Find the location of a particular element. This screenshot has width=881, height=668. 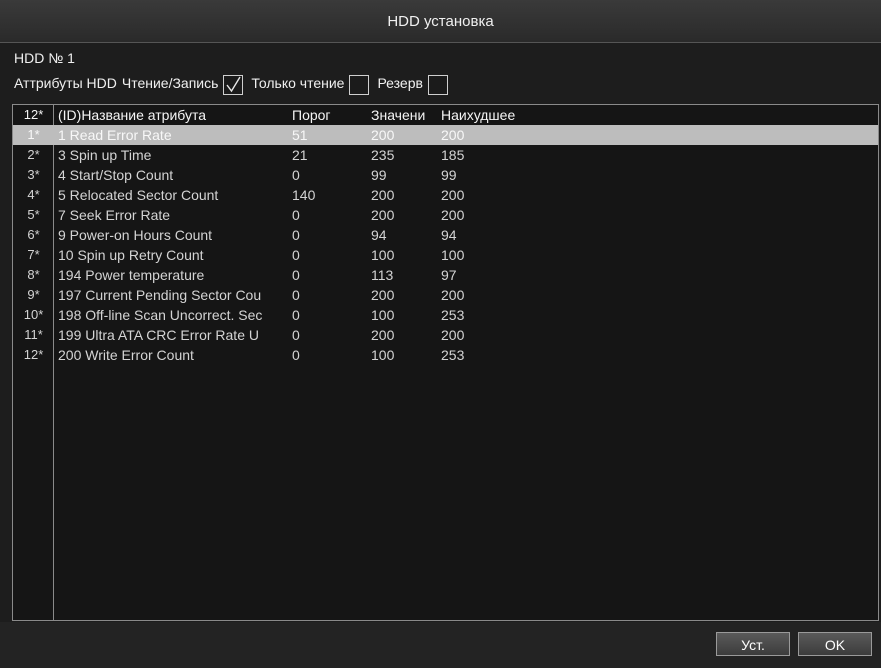

footer-bar: Уст. OK is located at coordinates (440, 645).